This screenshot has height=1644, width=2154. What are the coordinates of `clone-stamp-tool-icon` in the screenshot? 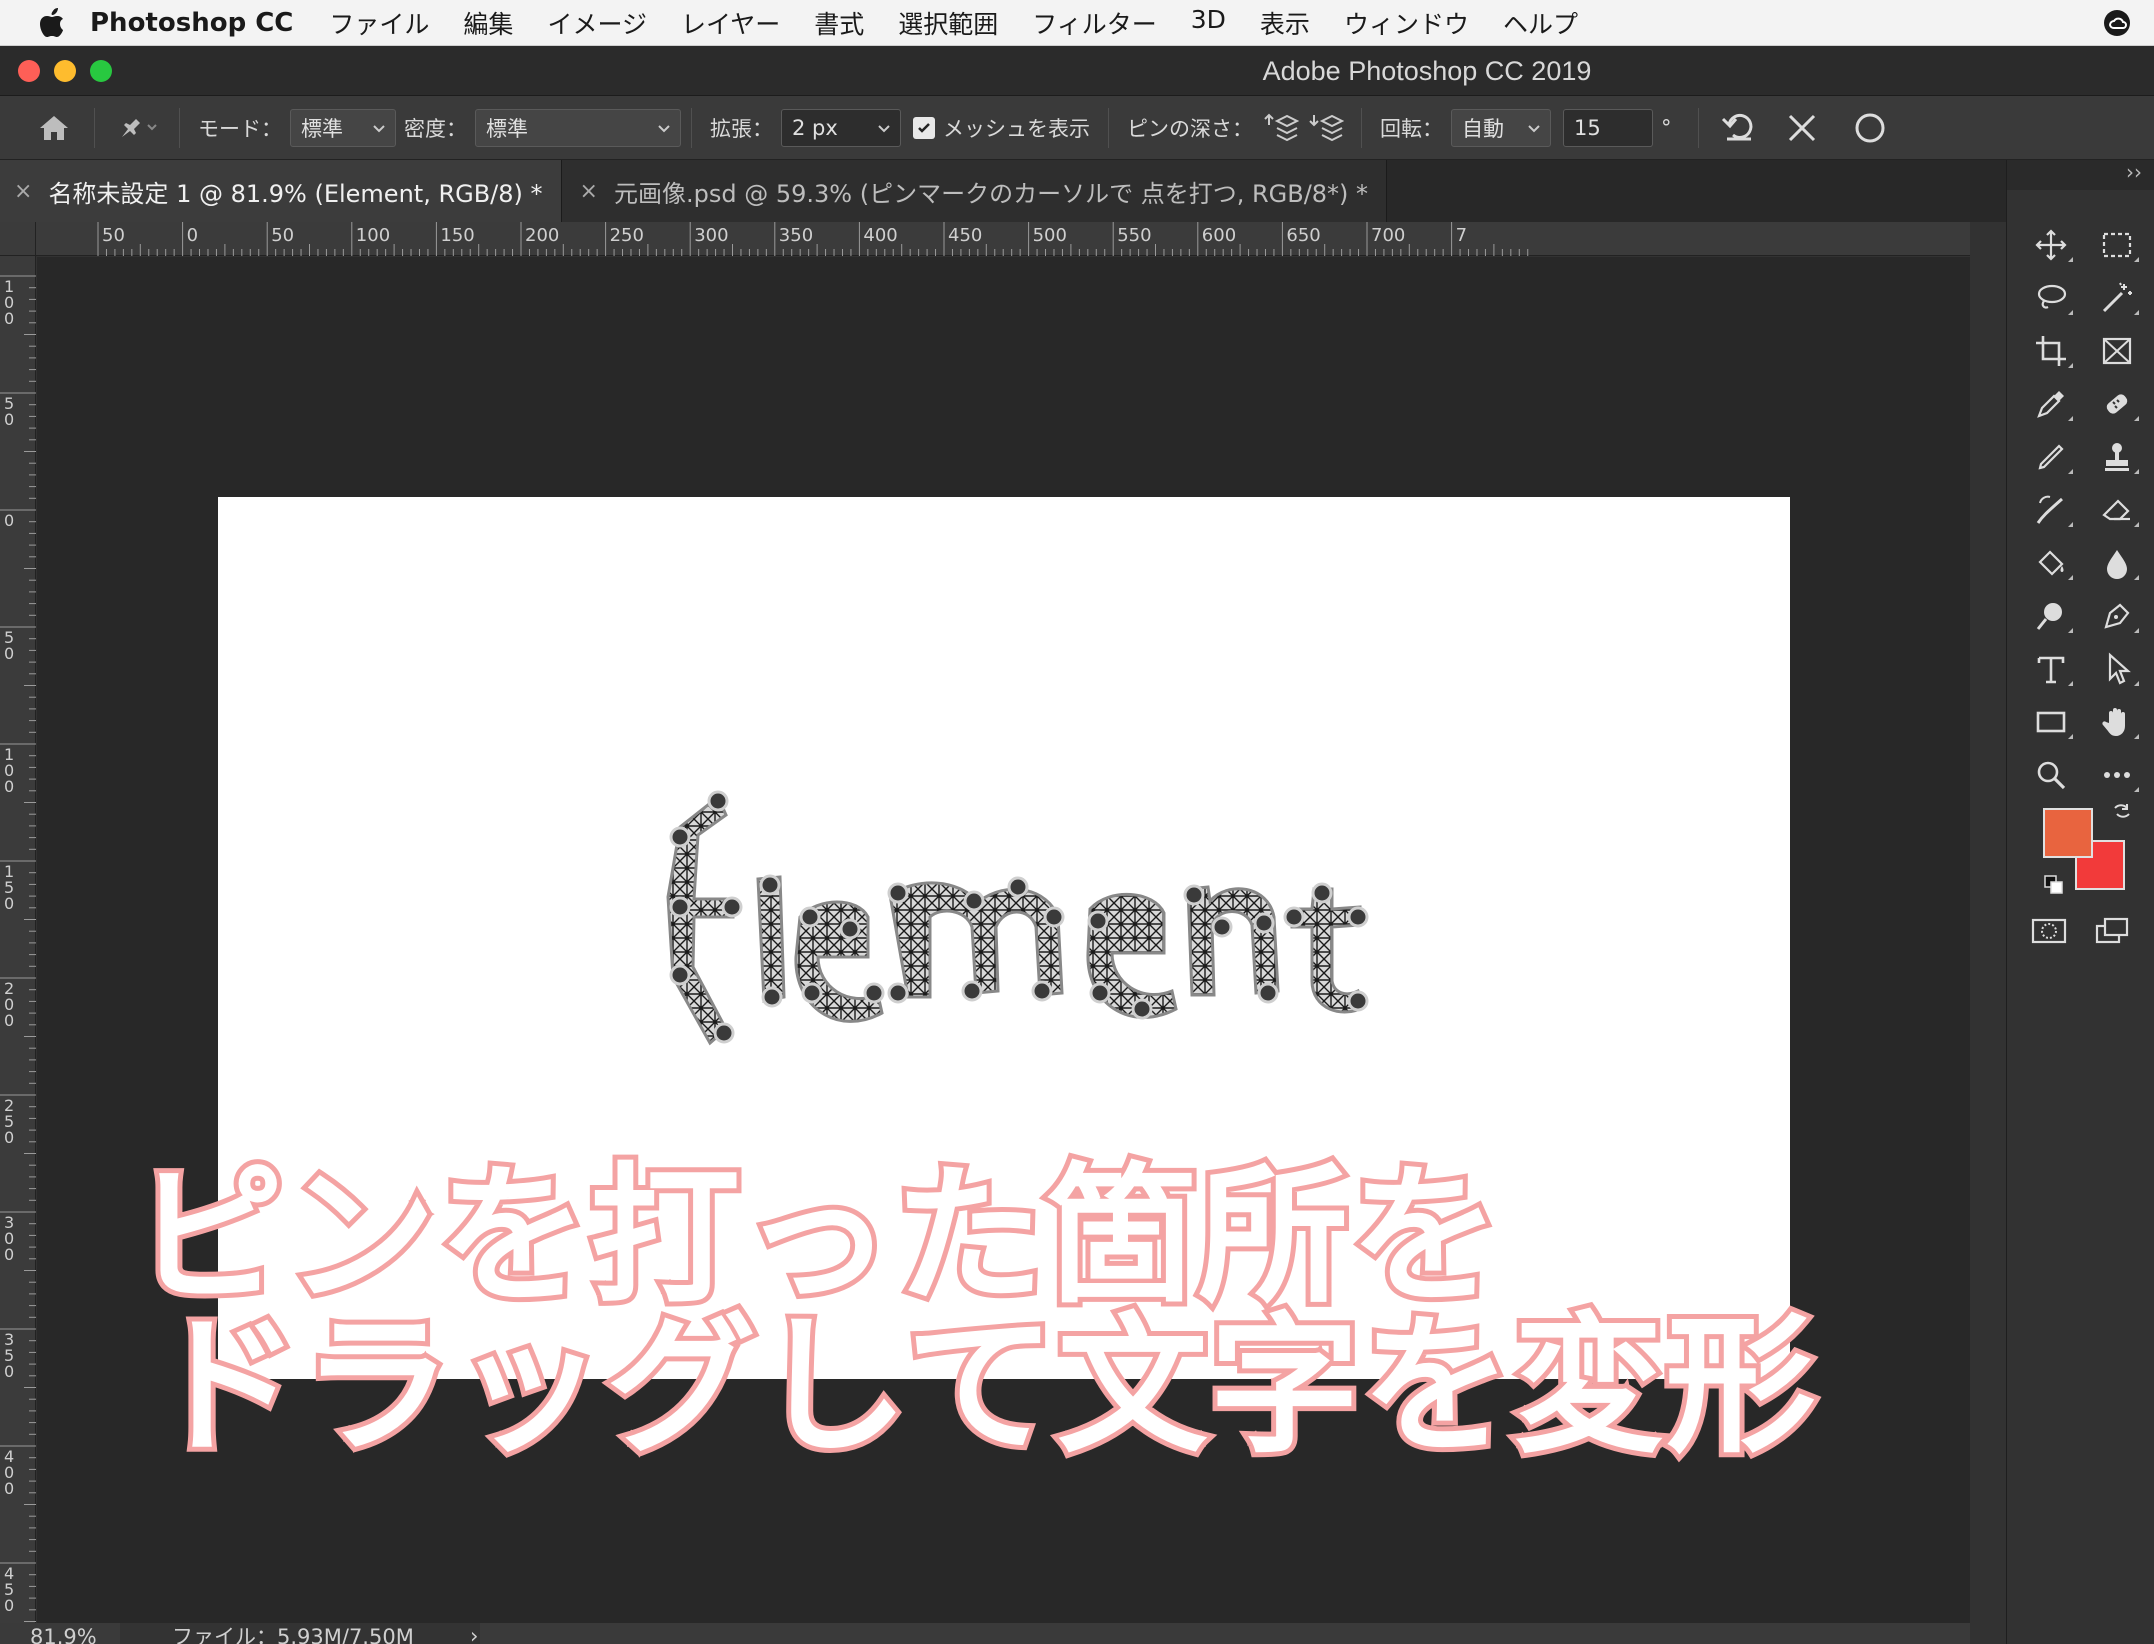 It's located at (2117, 457).